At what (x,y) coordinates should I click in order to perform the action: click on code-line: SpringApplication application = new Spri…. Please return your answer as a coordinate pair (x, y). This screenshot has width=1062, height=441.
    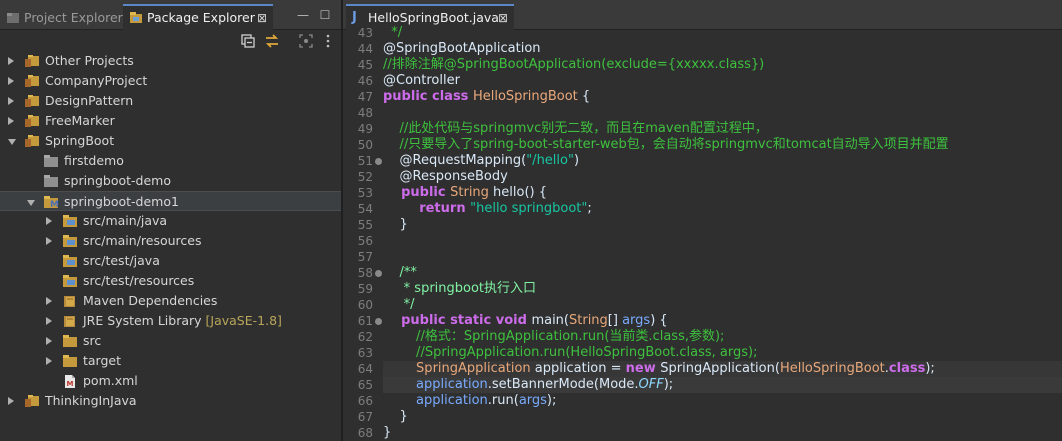
    Looking at the image, I should click on (722, 369).